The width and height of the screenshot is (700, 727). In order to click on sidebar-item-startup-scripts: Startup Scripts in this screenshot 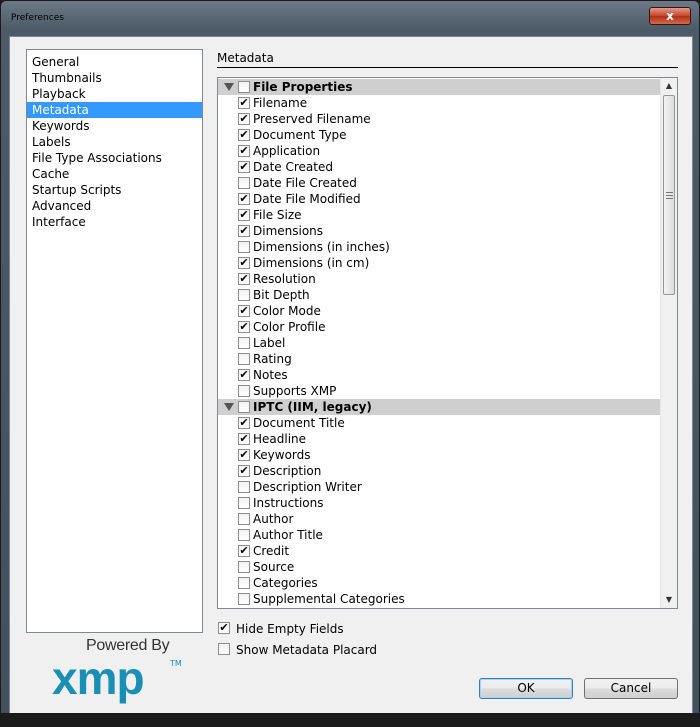, I will do `click(114, 190)`.